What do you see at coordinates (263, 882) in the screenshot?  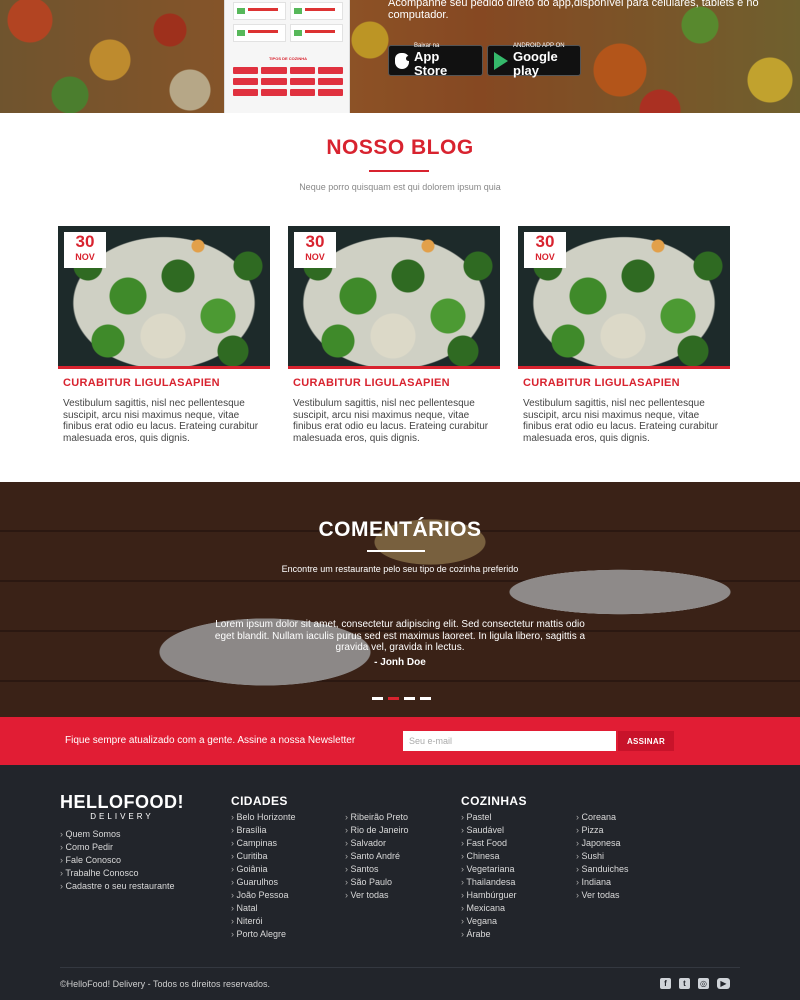 I see `city-link: Guarulhos` at bounding box center [263, 882].